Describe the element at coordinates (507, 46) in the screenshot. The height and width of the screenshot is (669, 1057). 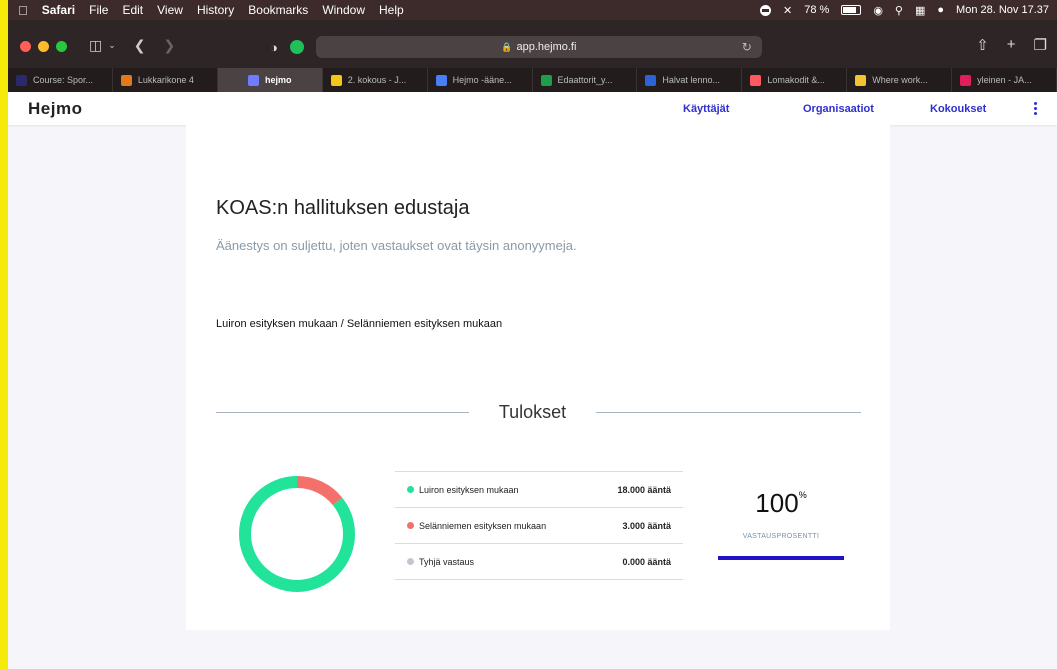
I see `lock-icon: 🔒` at that location.